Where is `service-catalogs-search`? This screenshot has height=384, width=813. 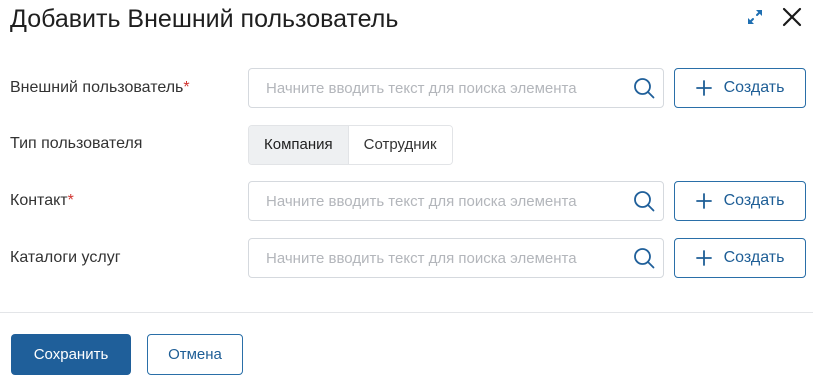
service-catalogs-search is located at coordinates (456, 258).